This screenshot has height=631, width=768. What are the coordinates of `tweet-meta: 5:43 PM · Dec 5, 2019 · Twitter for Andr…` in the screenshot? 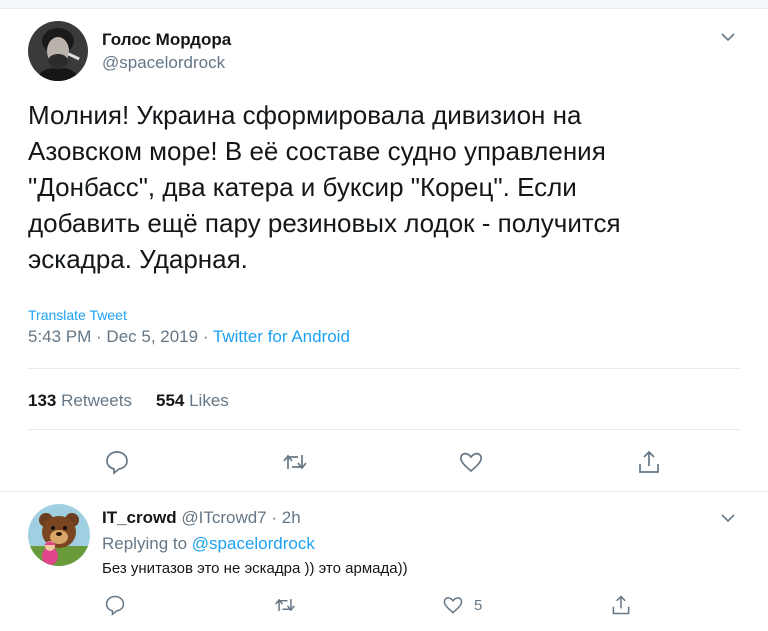 It's located at (189, 337).